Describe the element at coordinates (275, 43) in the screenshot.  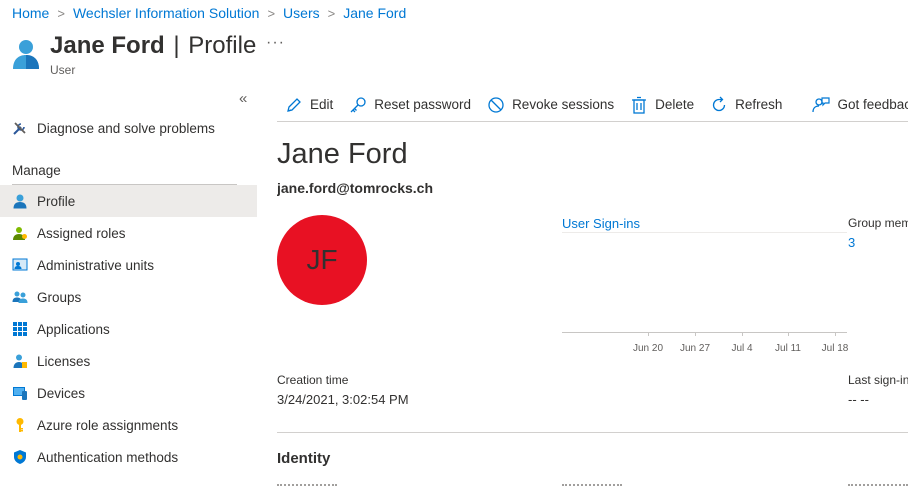
I see `more-options-button: ···` at that location.